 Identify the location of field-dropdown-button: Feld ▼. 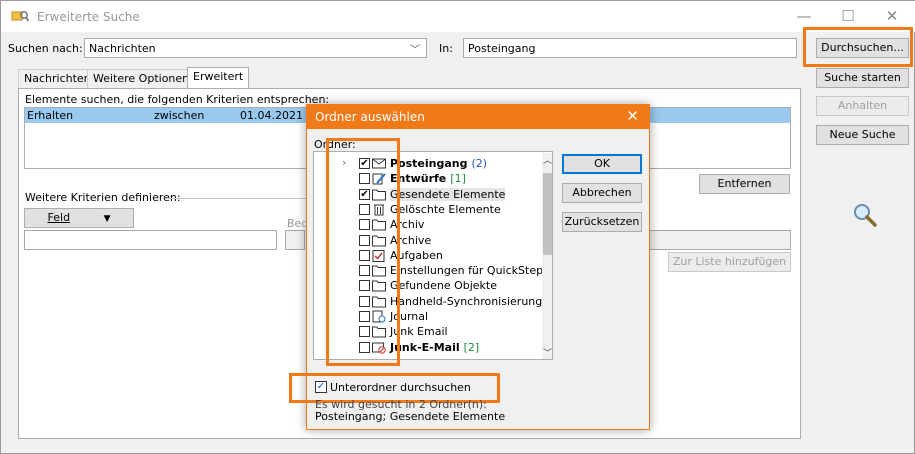
(79, 218).